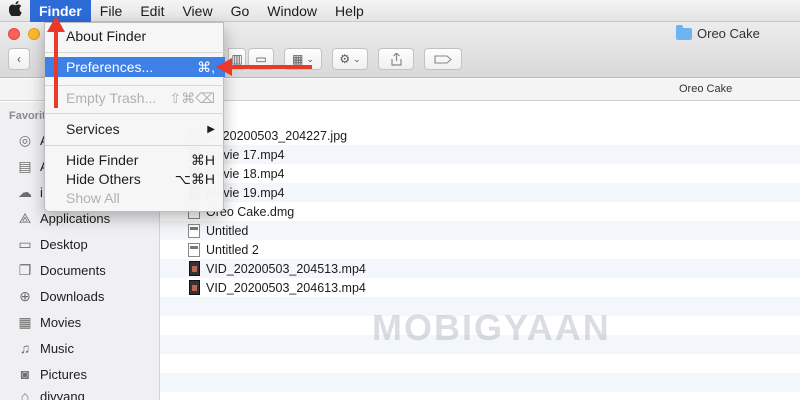  I want to click on menu-edit: Edit, so click(152, 11).